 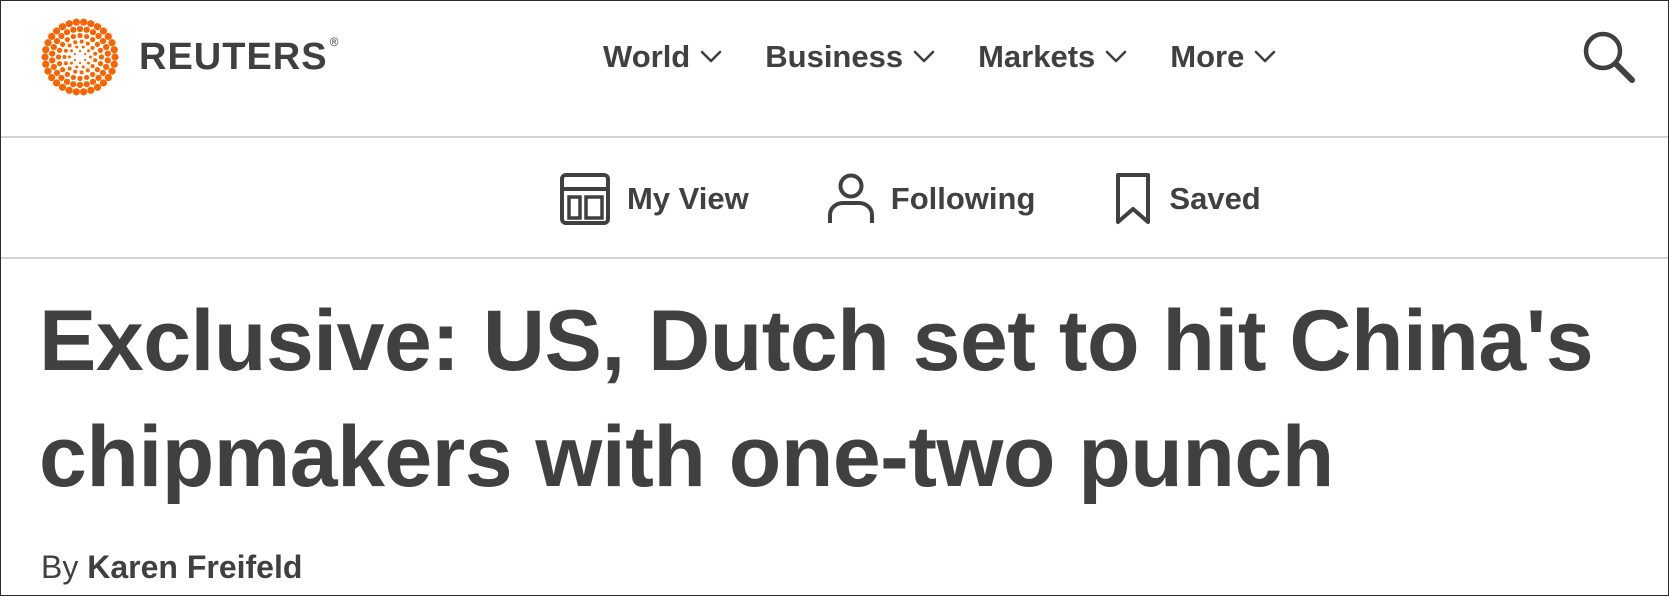 I want to click on reuters-dots-logo-icon, so click(x=80, y=57).